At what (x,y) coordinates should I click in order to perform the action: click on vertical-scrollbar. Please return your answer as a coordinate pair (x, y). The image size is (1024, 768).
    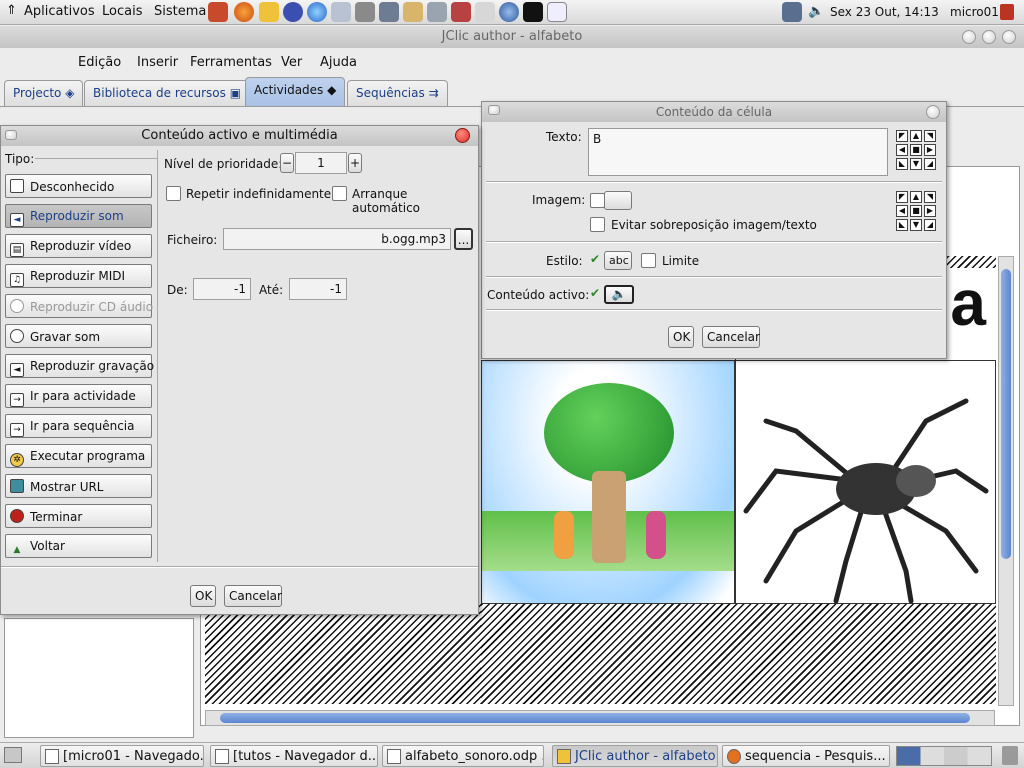
    Looking at the image, I should click on (1006, 481).